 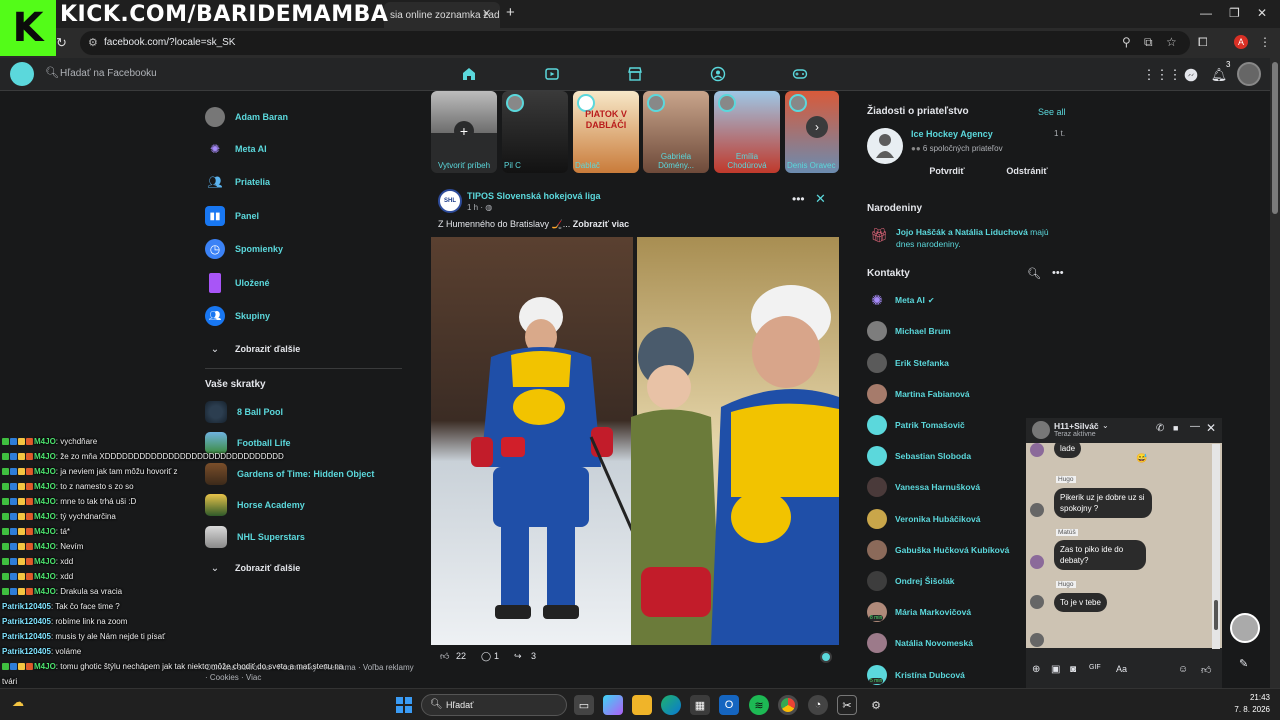 What do you see at coordinates (923, 487) in the screenshot?
I see `contact-item: Vanessa Harnušková` at bounding box center [923, 487].